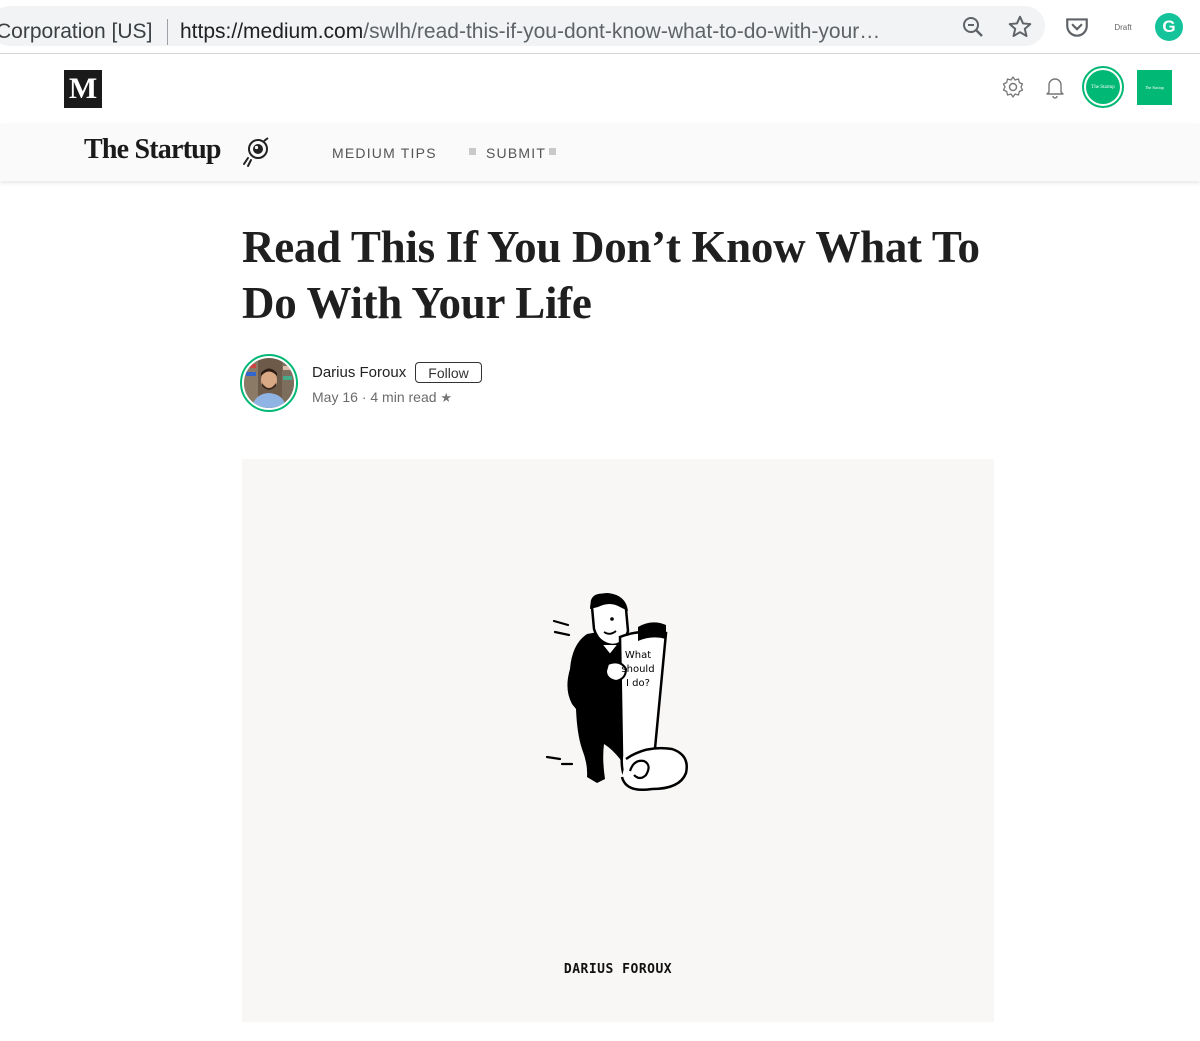 Image resolution: width=1200 pixels, height=1041 pixels. What do you see at coordinates (257, 152) in the screenshot?
I see `rocket-logo-icon` at bounding box center [257, 152].